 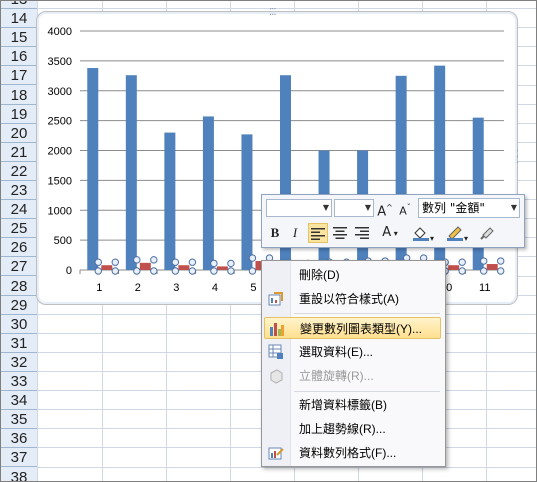 I want to click on row-header: 27, so click(x=19, y=267).